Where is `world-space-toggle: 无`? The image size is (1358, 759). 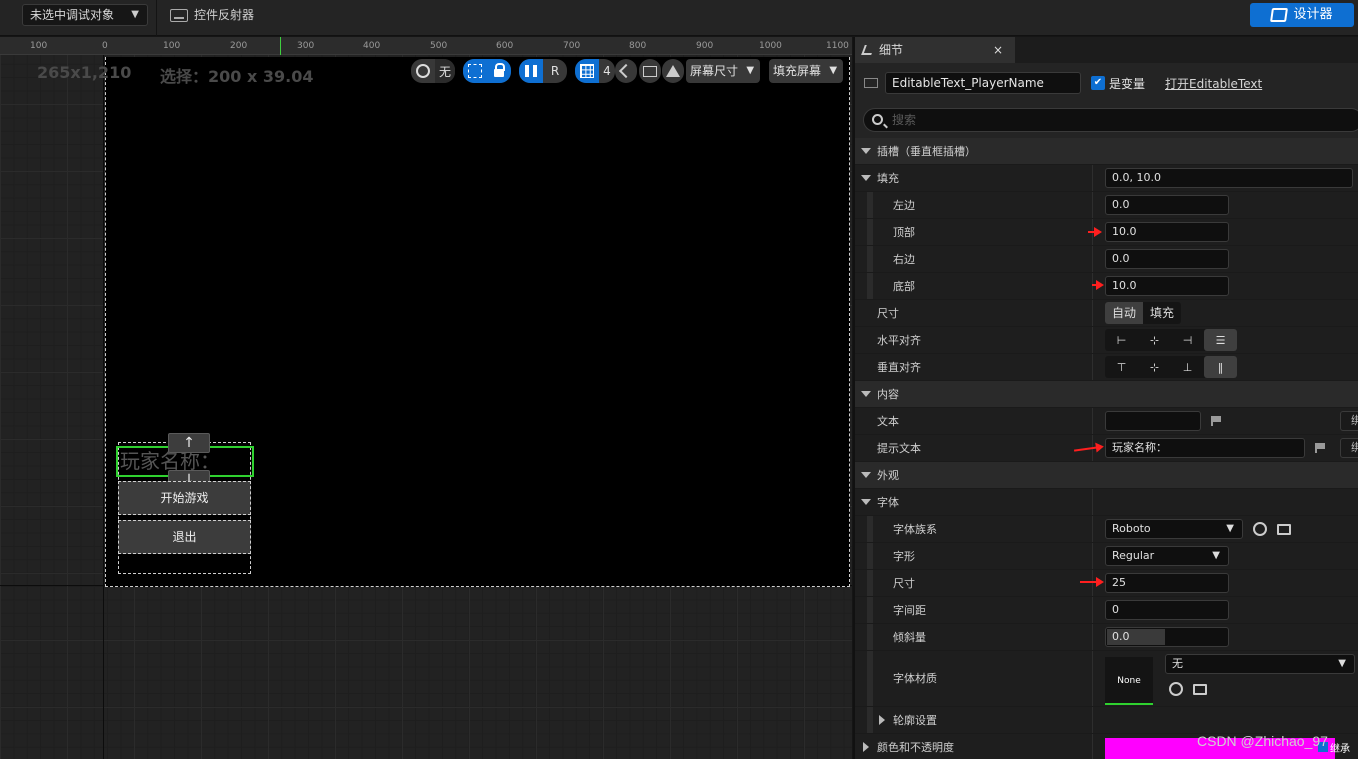 world-space-toggle: 无 is located at coordinates (433, 71).